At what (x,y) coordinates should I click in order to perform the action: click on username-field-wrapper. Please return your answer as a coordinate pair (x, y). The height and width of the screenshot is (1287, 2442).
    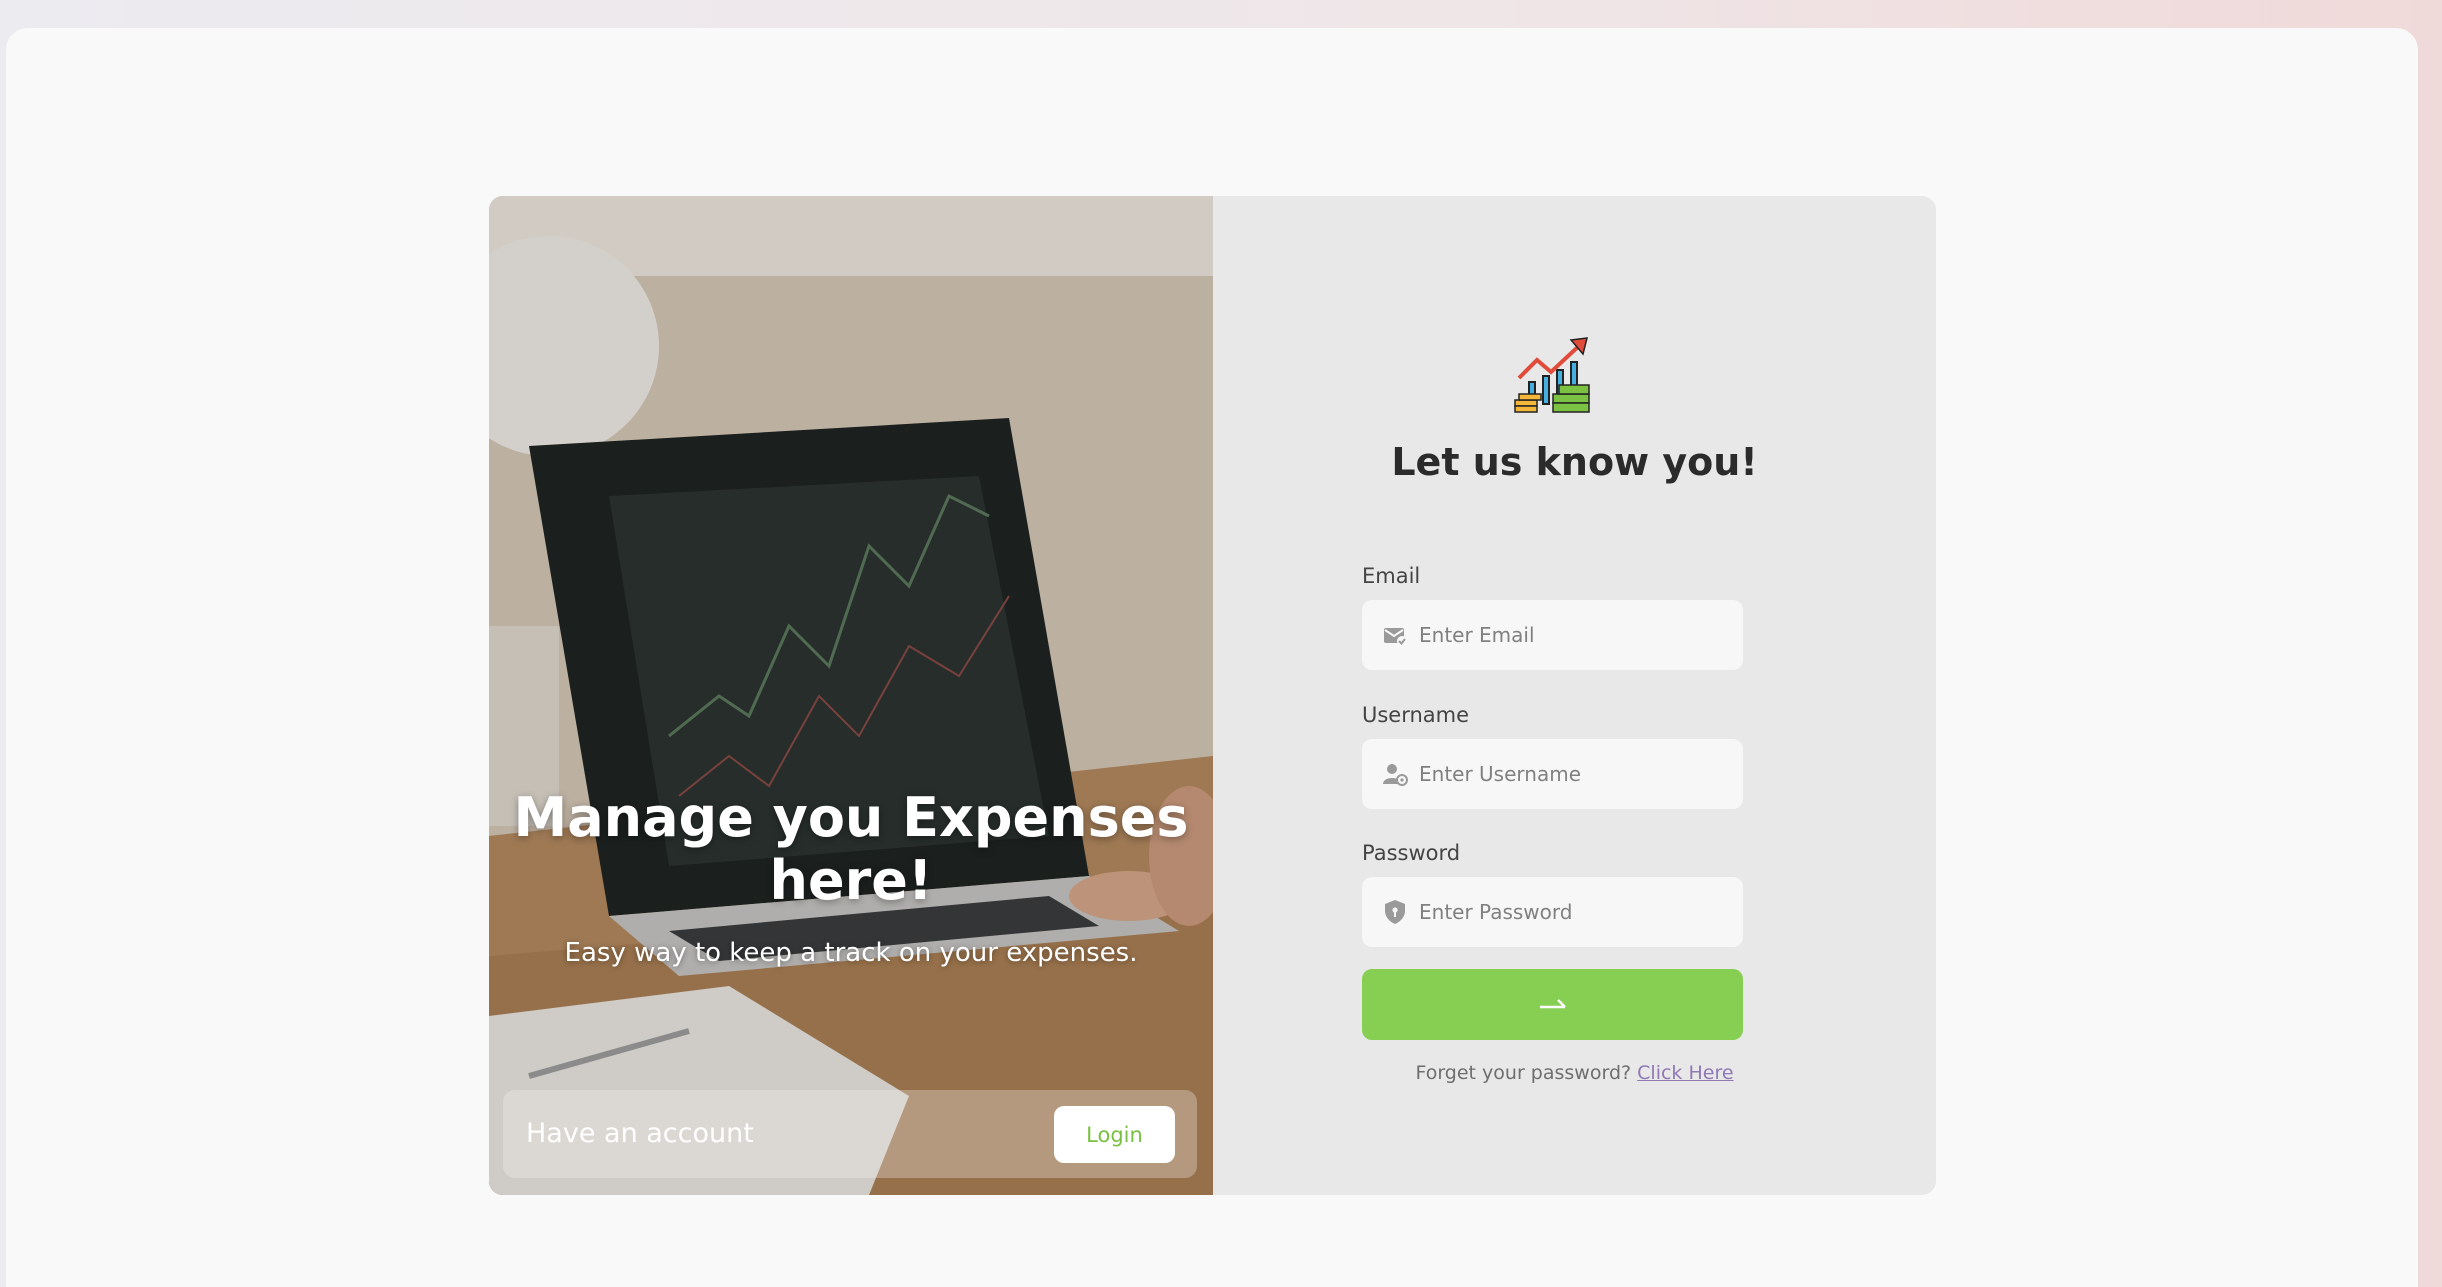
    Looking at the image, I should click on (1552, 774).